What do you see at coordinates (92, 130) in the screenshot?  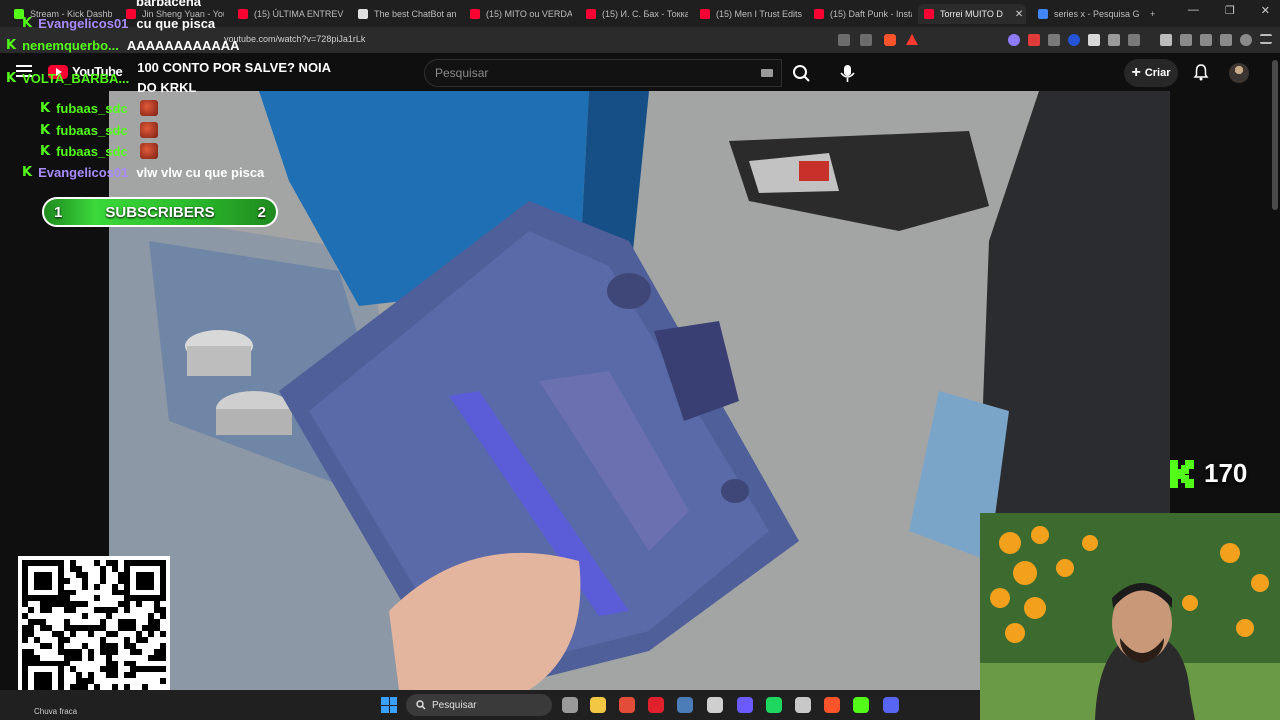 I see `chat-username: fubaas_sdc` at bounding box center [92, 130].